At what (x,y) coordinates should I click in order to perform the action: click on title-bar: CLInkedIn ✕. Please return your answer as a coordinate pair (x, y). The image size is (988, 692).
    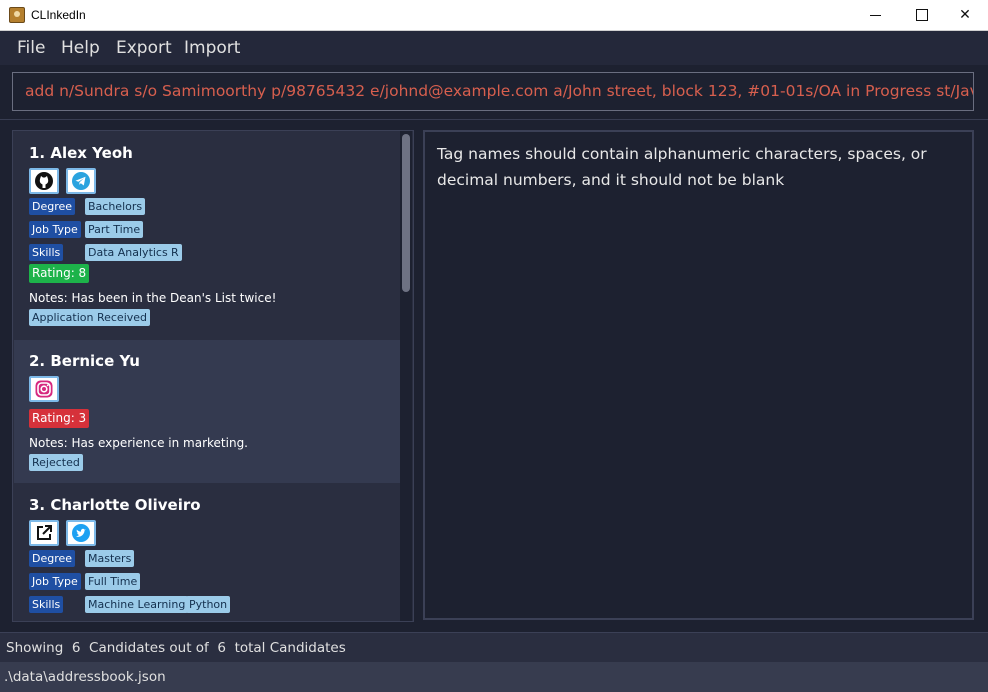
    Looking at the image, I should click on (494, 15).